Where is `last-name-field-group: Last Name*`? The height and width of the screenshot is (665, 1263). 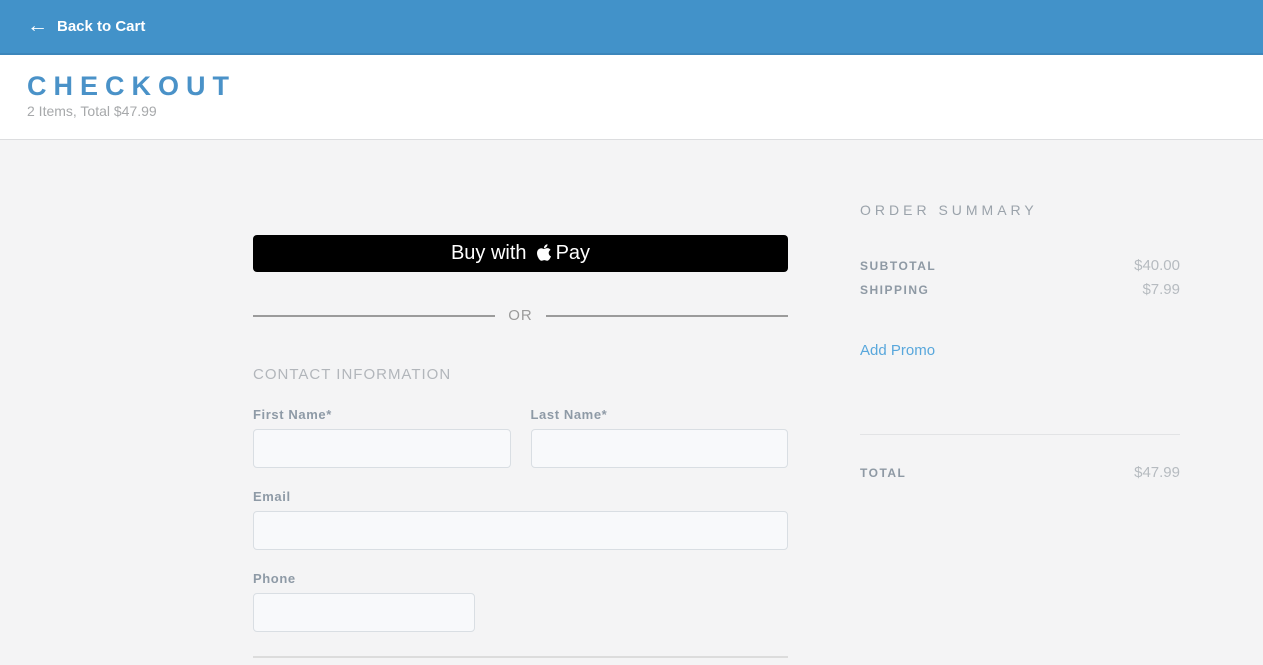
last-name-field-group: Last Name* is located at coordinates (659, 437).